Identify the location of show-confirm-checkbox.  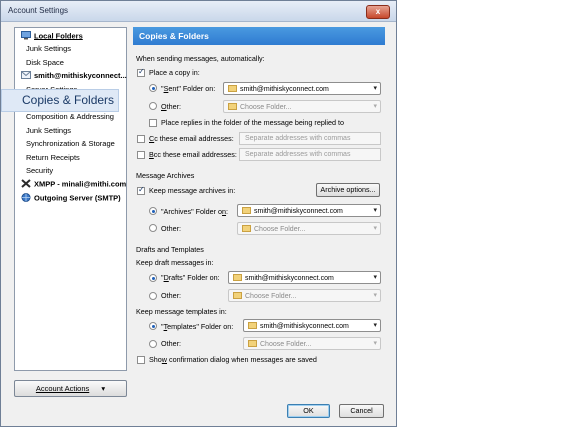
(141, 360).